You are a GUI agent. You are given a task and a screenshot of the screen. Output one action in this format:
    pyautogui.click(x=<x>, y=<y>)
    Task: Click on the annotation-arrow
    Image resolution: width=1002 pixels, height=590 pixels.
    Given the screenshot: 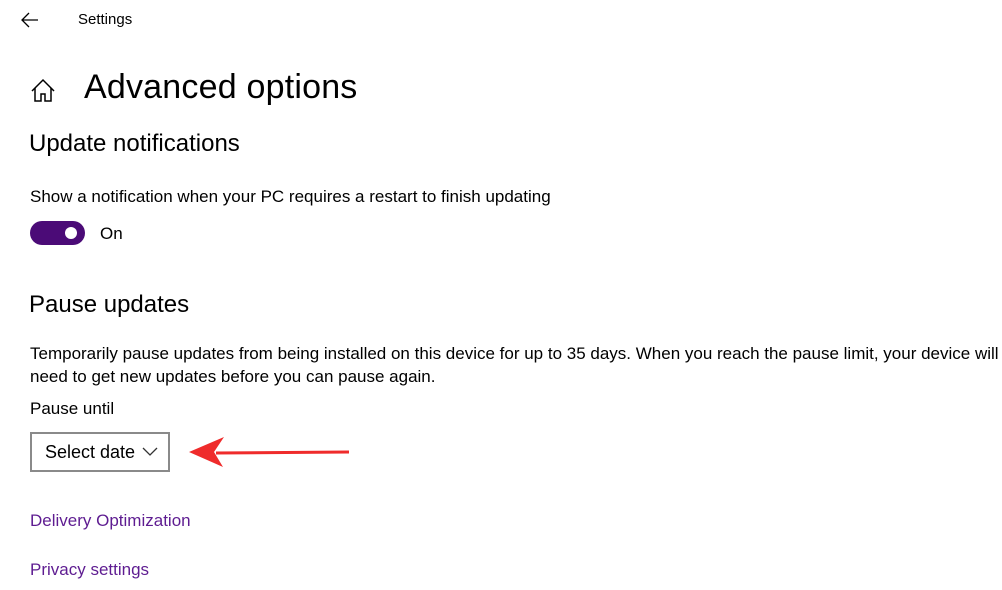 What is the action you would take?
    pyautogui.click(x=269, y=452)
    